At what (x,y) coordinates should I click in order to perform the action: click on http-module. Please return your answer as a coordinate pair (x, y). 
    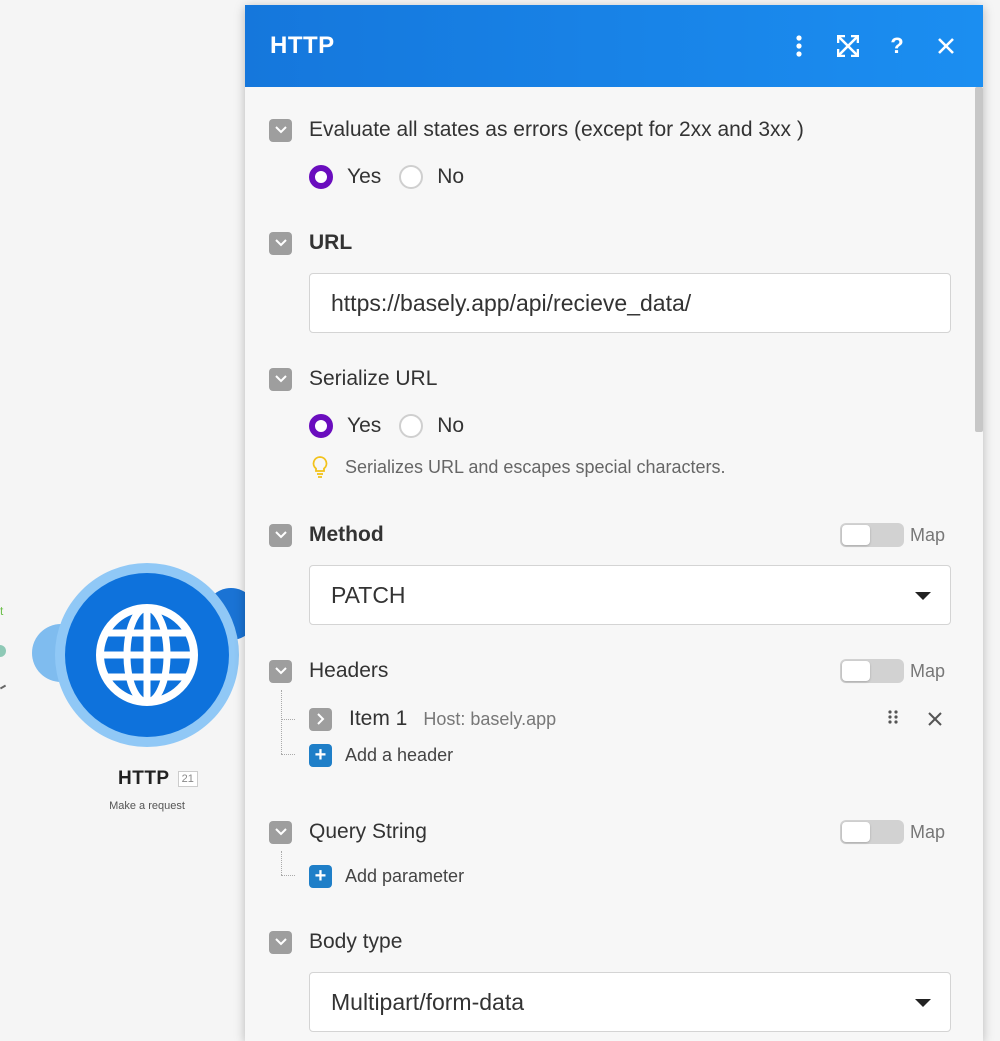
    Looking at the image, I should click on (147, 655).